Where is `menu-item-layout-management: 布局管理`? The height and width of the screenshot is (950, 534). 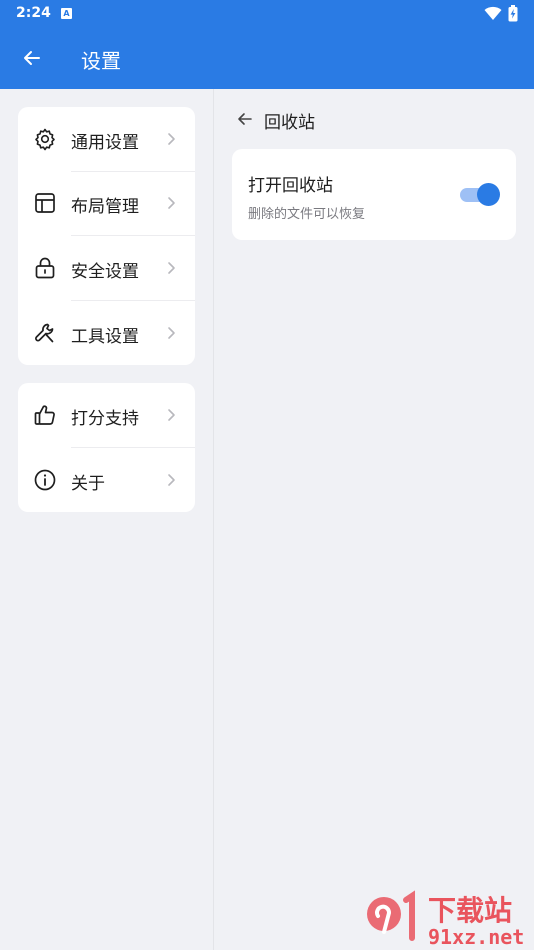
menu-item-layout-management: 布局管理 is located at coordinates (106, 203).